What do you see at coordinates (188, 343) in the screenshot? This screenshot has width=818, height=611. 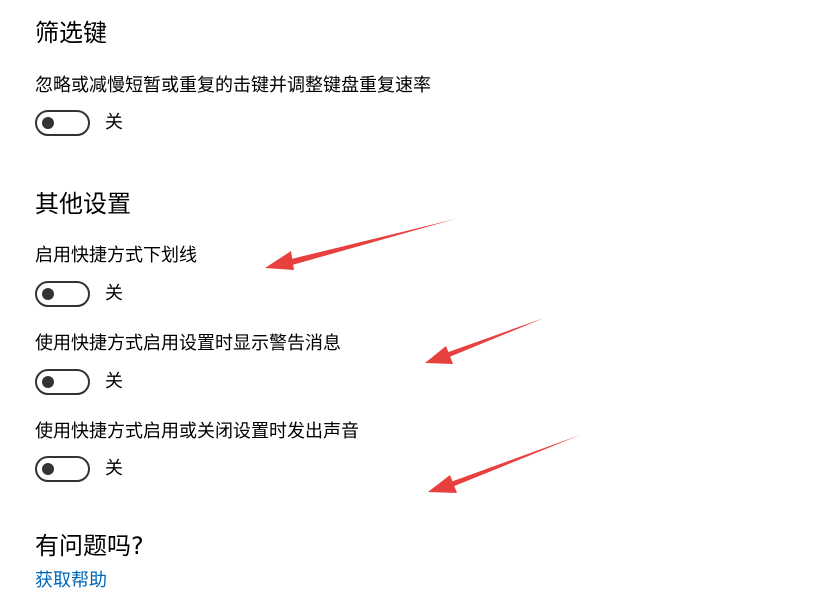 I see `warning-message-label: 使用快捷方式启用设置时显示警告消息` at bounding box center [188, 343].